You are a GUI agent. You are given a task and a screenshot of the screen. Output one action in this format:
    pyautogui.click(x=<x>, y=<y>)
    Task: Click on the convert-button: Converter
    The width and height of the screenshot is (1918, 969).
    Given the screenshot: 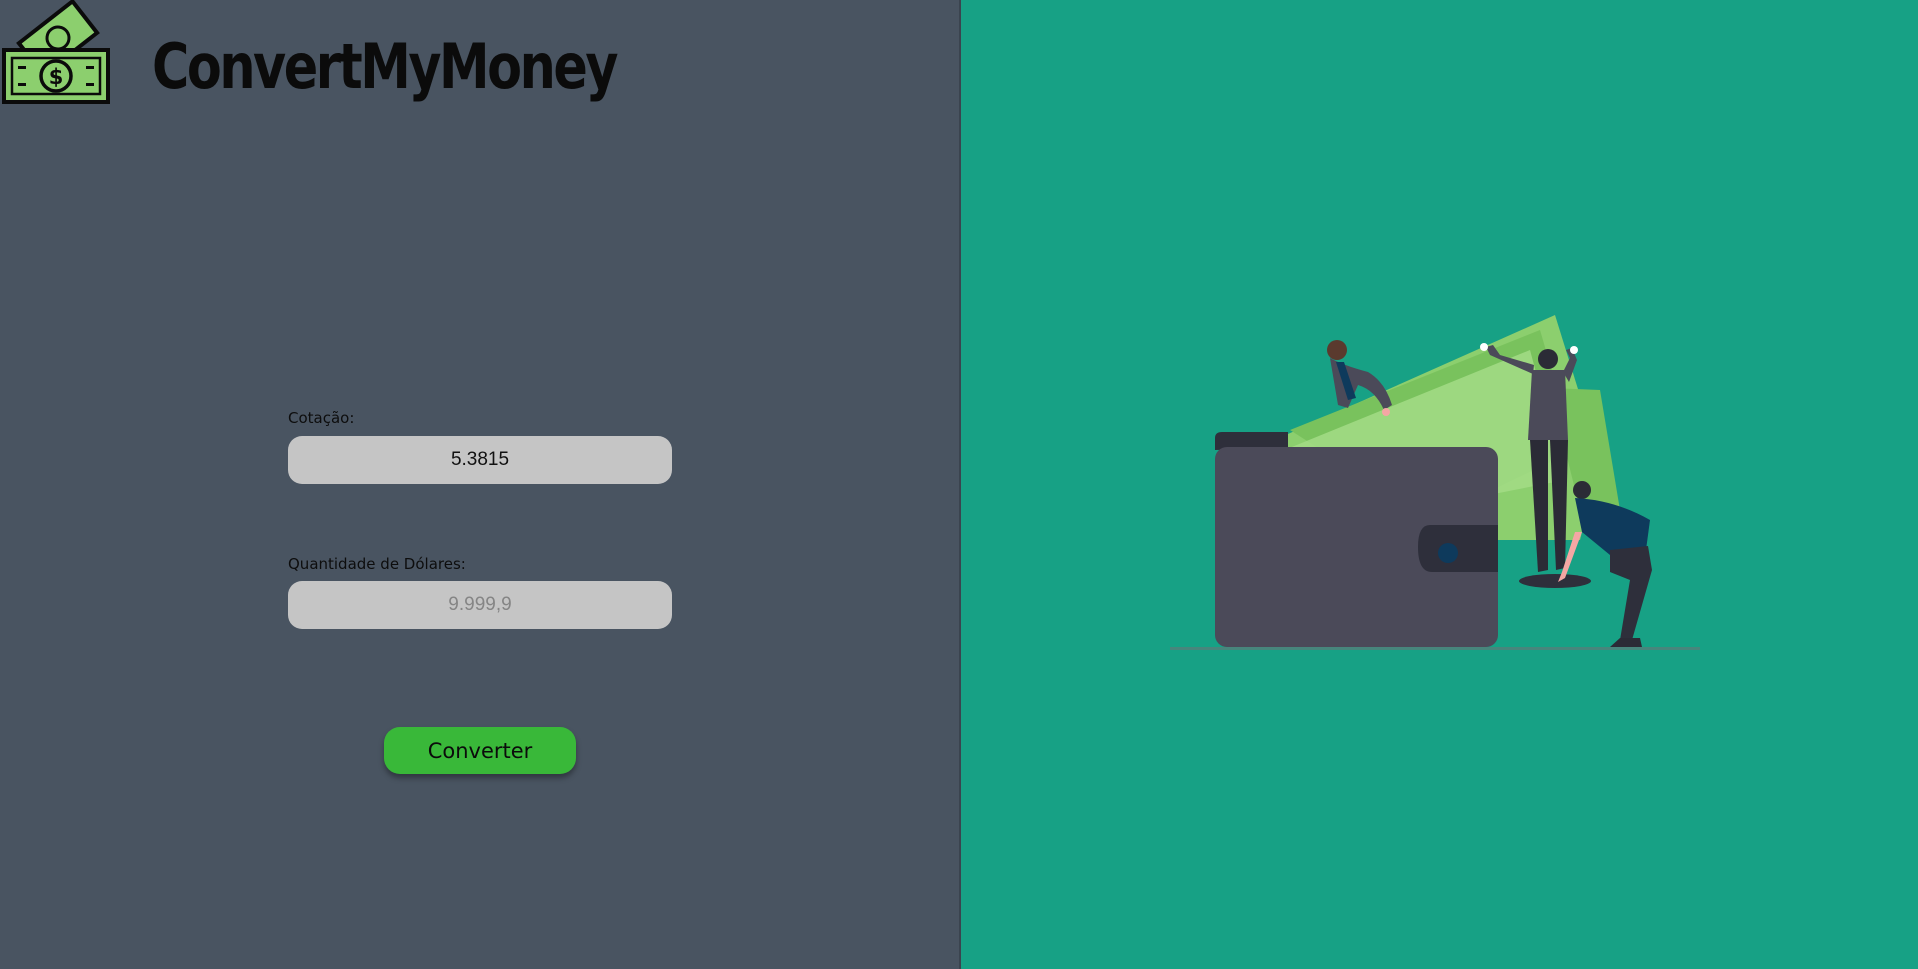 What is the action you would take?
    pyautogui.click(x=480, y=750)
    